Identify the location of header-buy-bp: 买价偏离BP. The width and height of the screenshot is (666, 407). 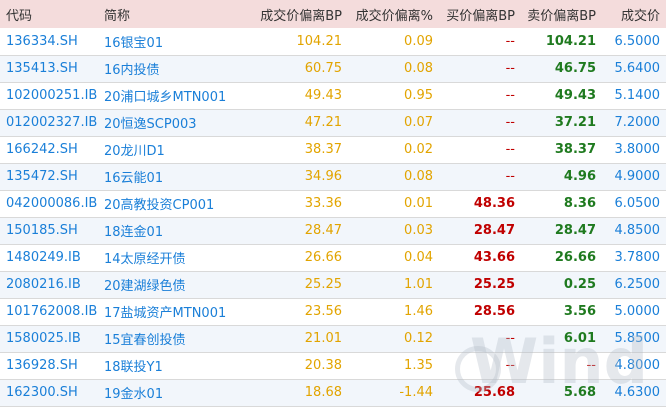
(480, 14).